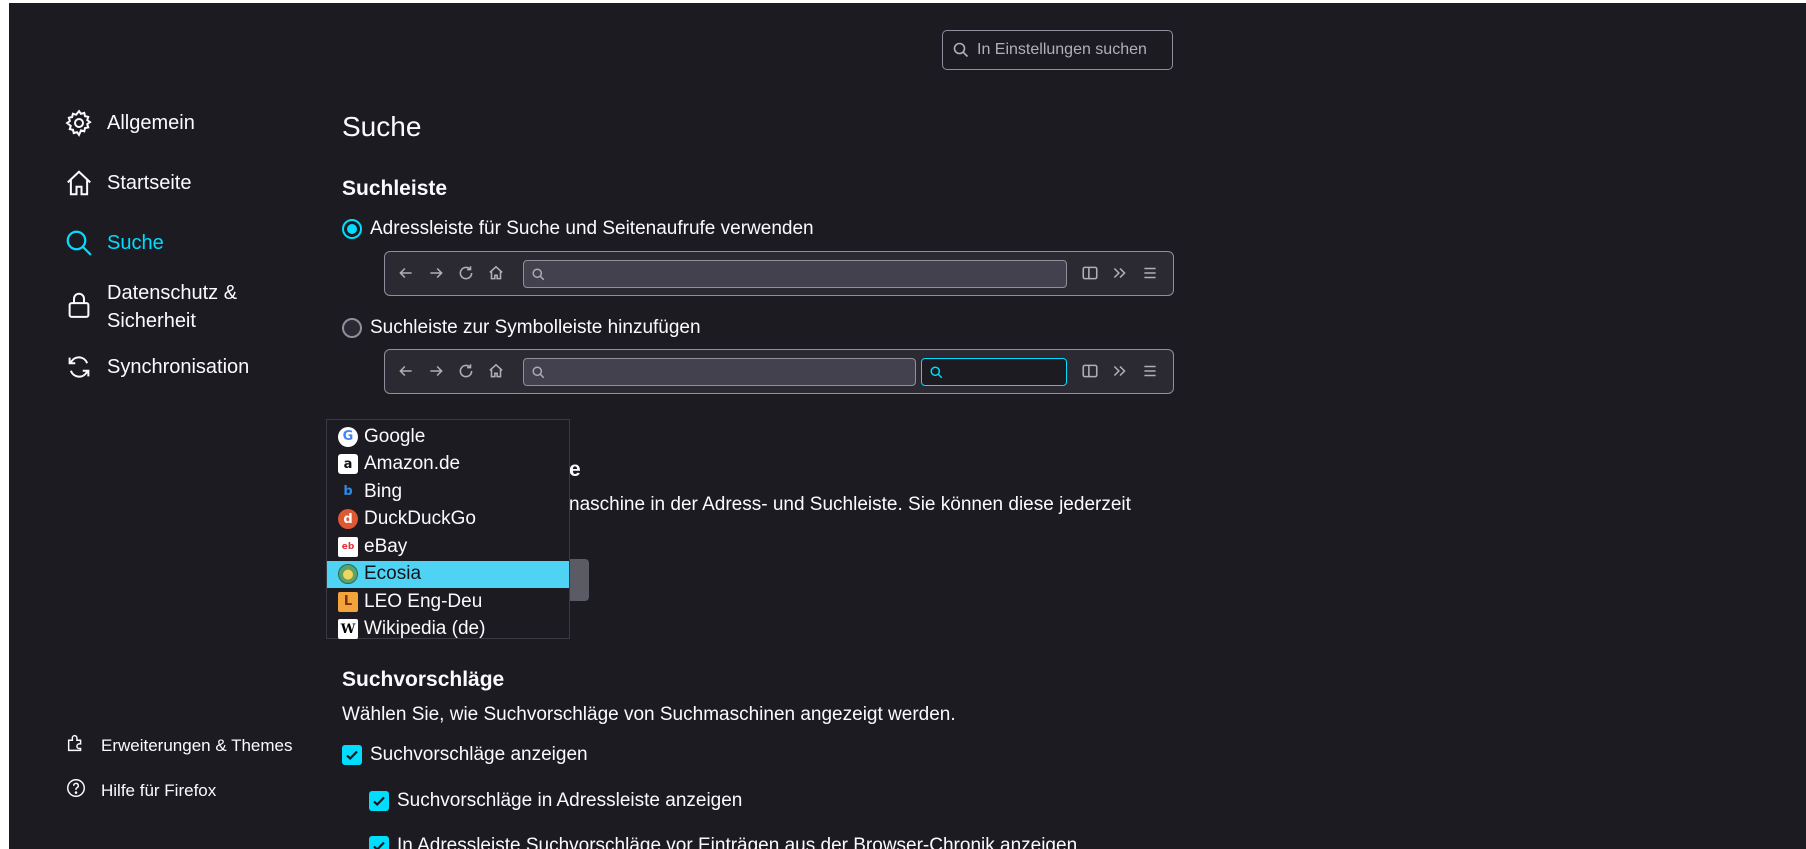 Image resolution: width=1806 pixels, height=849 pixels. What do you see at coordinates (393, 574) in the screenshot?
I see `engine-label: Ecosia` at bounding box center [393, 574].